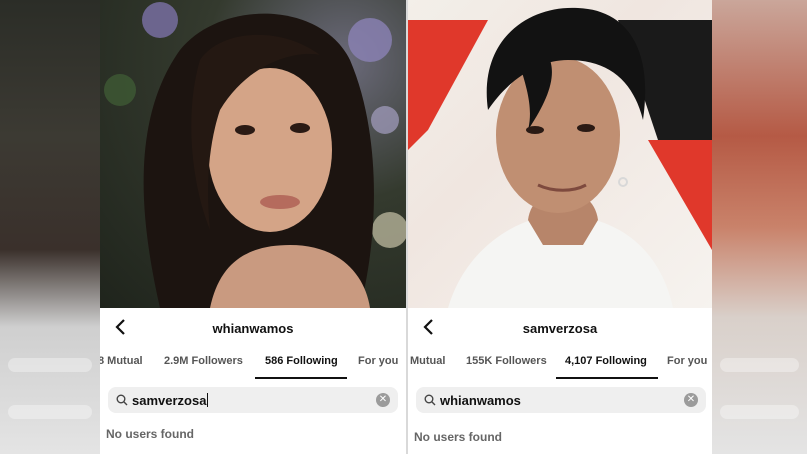 This screenshot has height=454, width=807. Describe the element at coordinates (208, 400) in the screenshot. I see `text-caret` at that location.